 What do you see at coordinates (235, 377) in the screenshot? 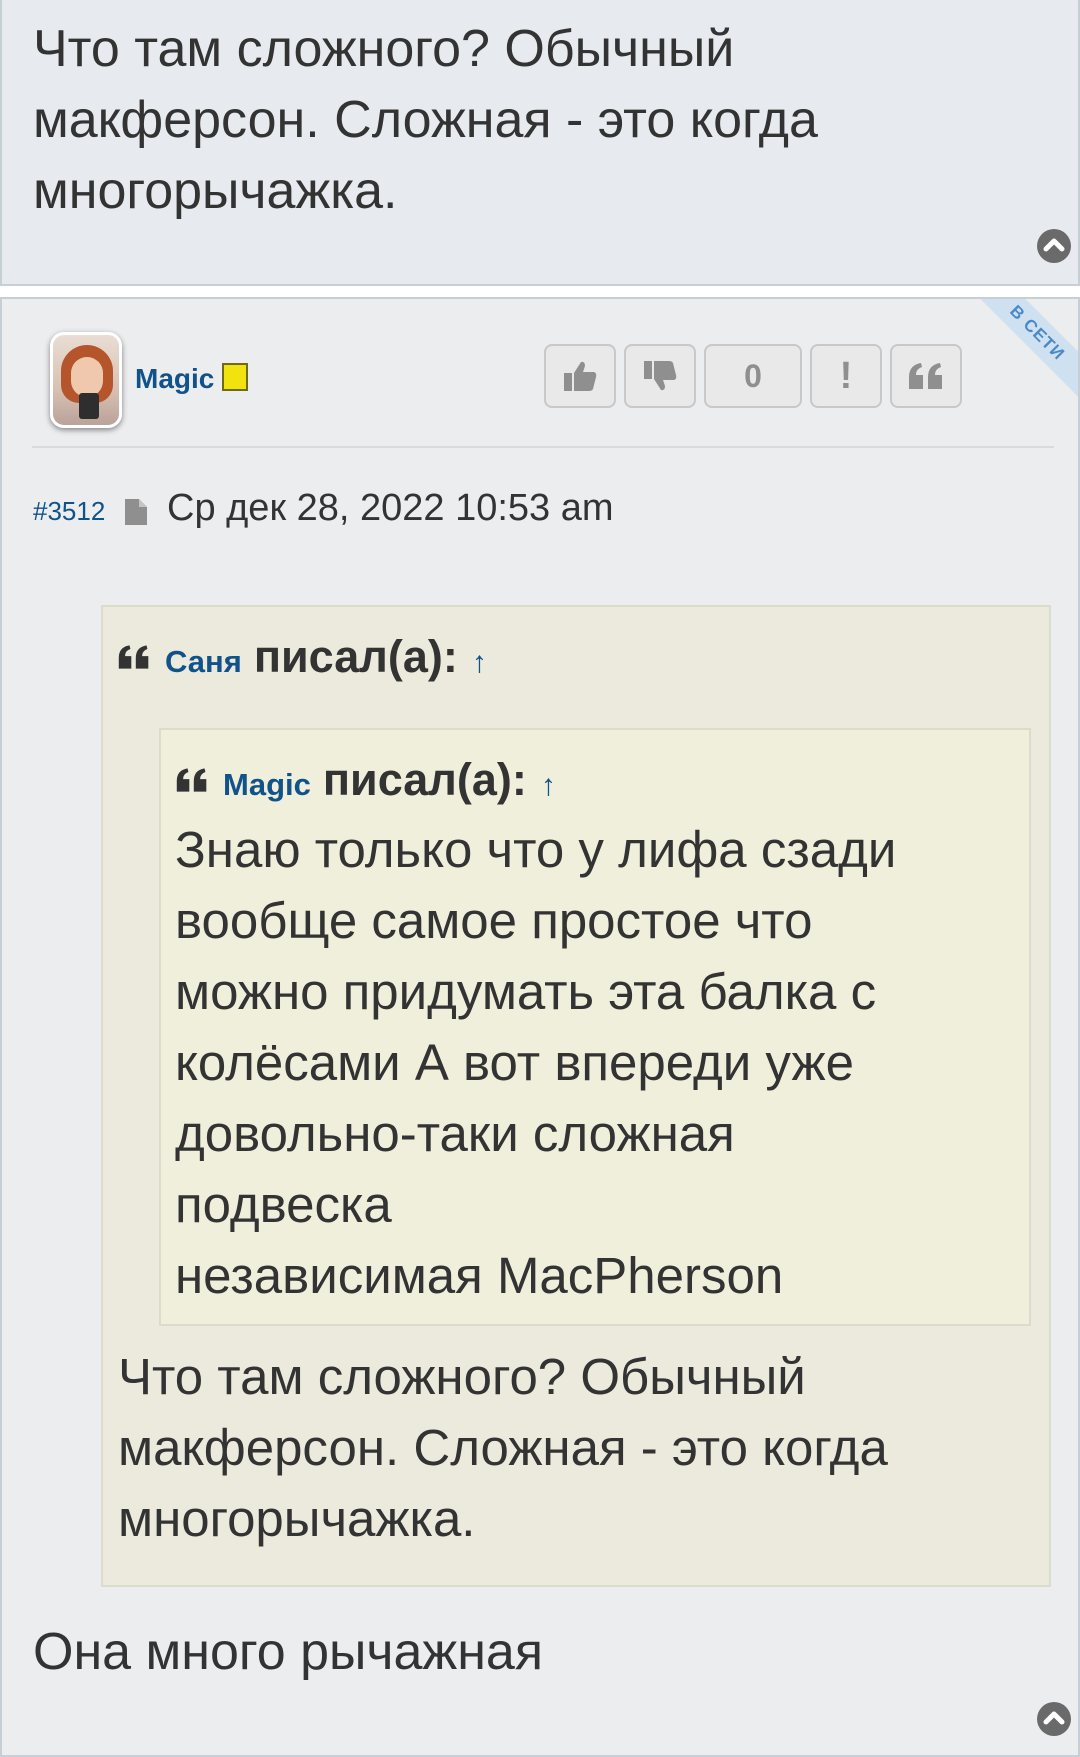
I see `yellow-square-icon` at bounding box center [235, 377].